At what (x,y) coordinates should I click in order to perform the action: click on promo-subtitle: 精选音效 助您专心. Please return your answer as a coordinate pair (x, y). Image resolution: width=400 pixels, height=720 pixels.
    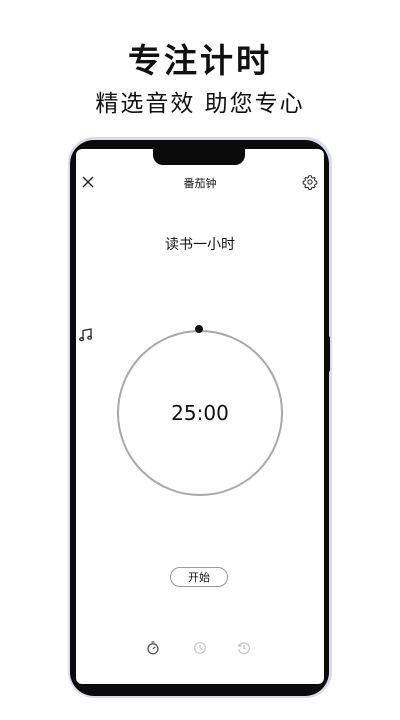
    Looking at the image, I should click on (200, 104).